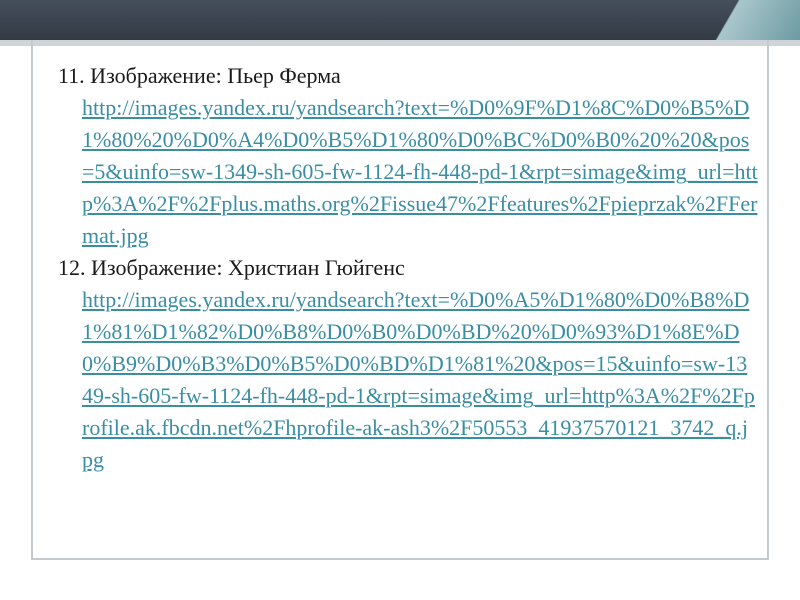 The width and height of the screenshot is (800, 600). What do you see at coordinates (199, 75) in the screenshot?
I see `entry-title: 11. Изображение: Пьер Ферма` at bounding box center [199, 75].